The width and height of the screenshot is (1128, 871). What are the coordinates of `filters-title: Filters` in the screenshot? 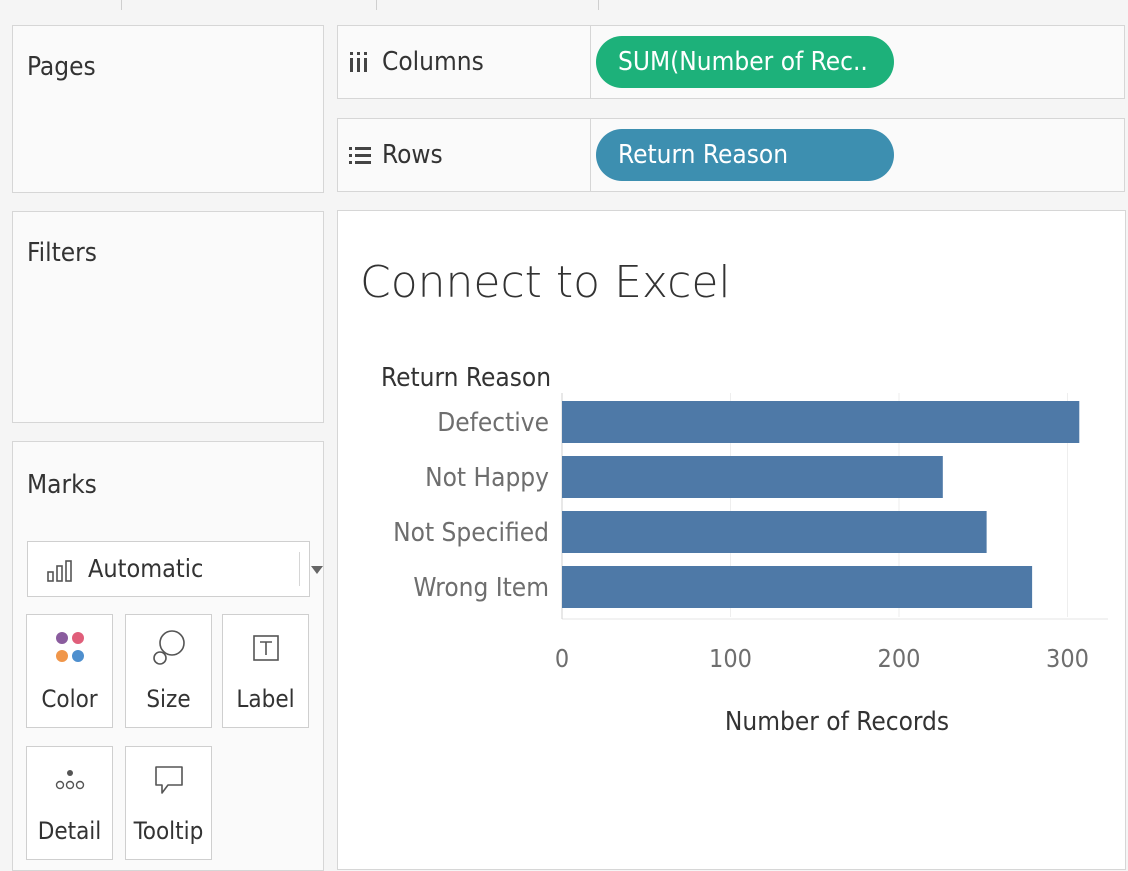 It's located at (62, 253).